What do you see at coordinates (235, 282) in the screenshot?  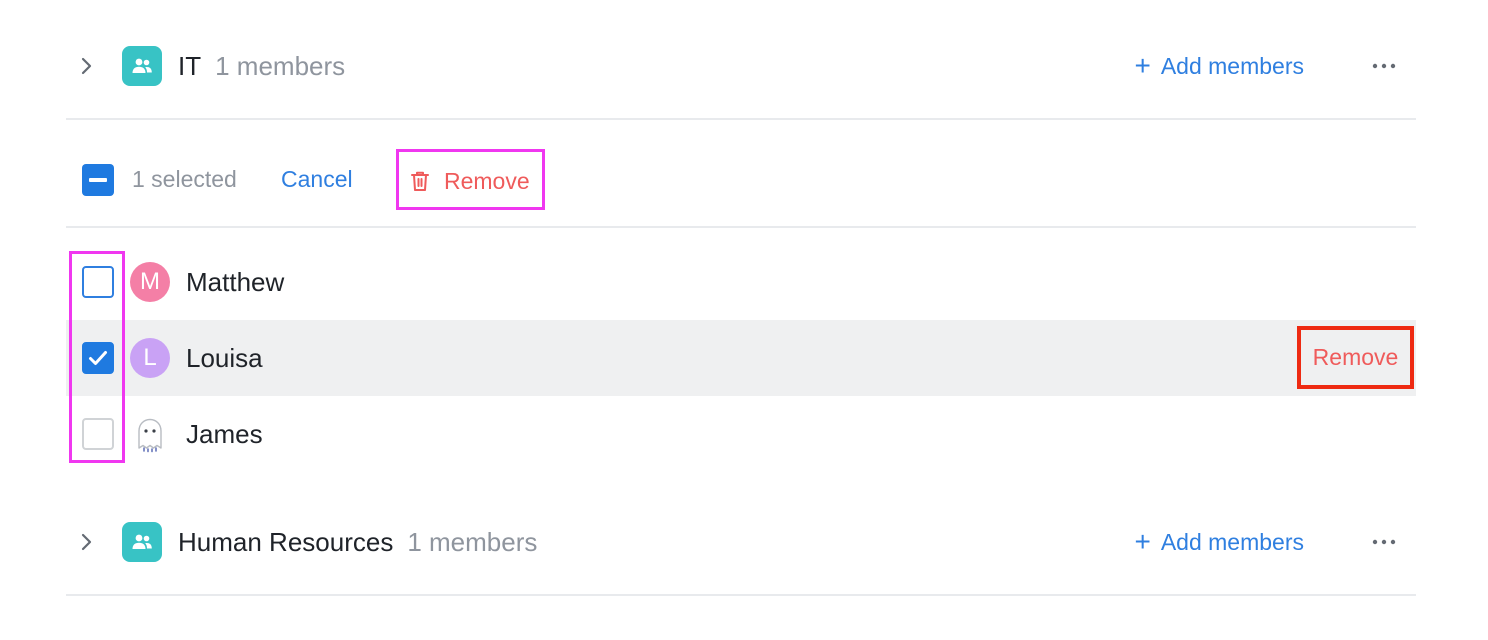 I see `member-name: Matthew` at bounding box center [235, 282].